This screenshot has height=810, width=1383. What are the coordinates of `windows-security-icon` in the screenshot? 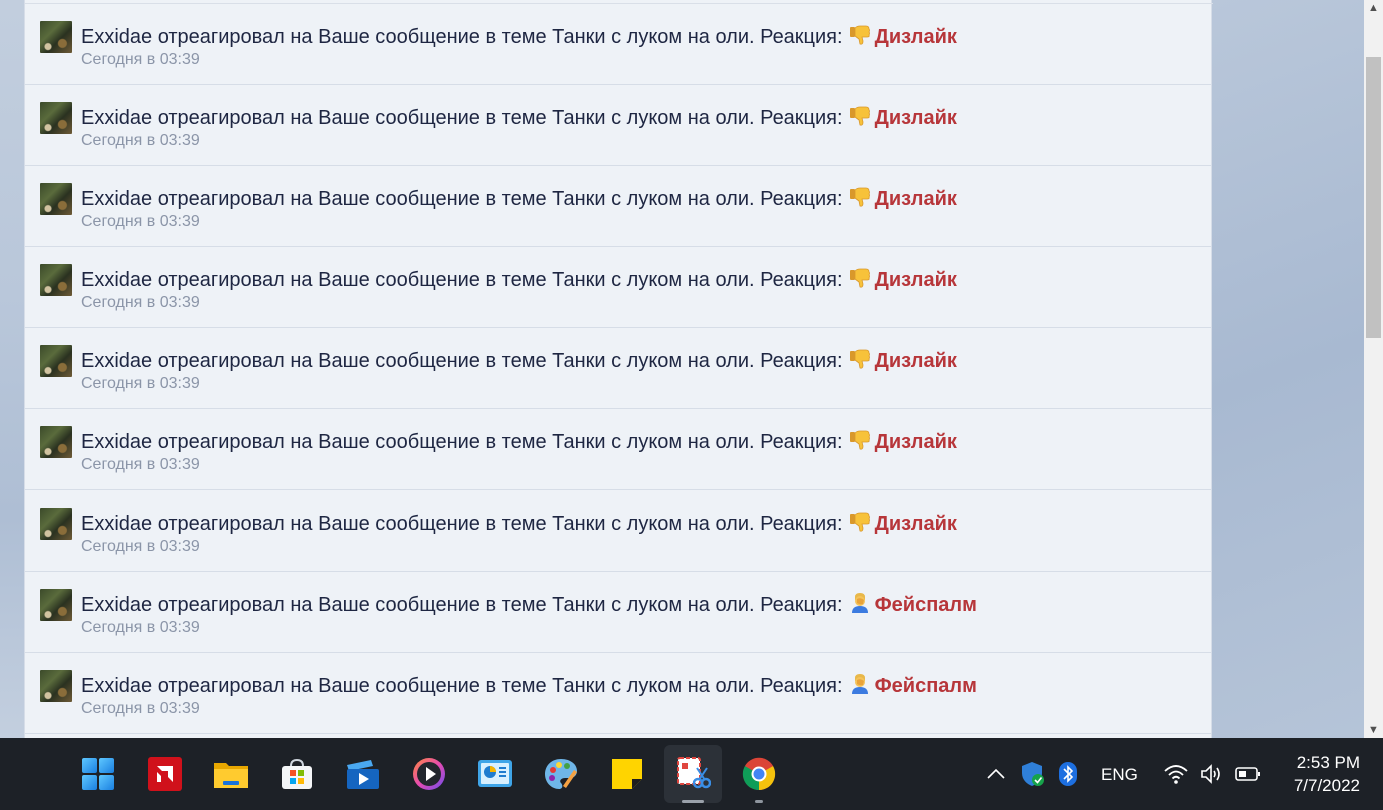 It's located at (1033, 774).